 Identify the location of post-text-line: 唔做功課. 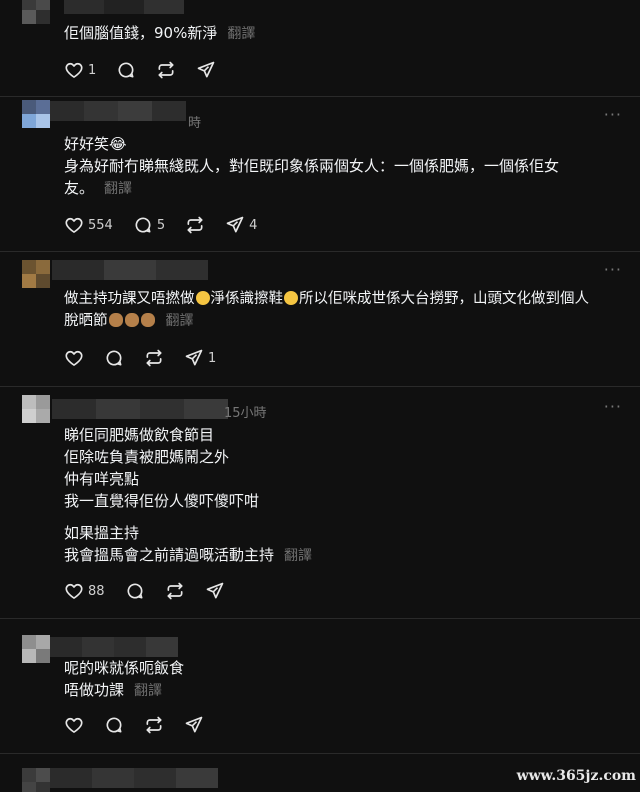
(94, 690).